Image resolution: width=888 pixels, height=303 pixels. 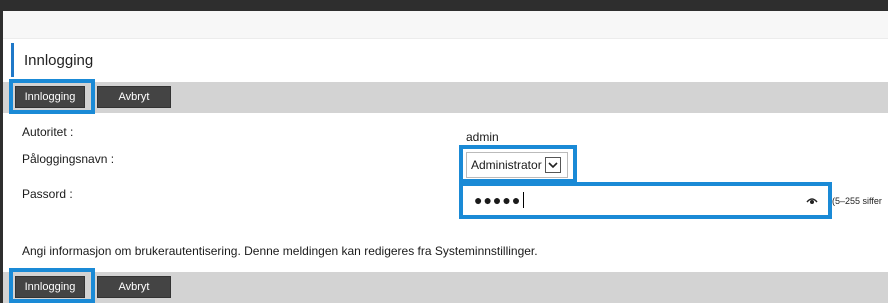 I want to click on password-mask: ●●●●●, so click(x=498, y=200).